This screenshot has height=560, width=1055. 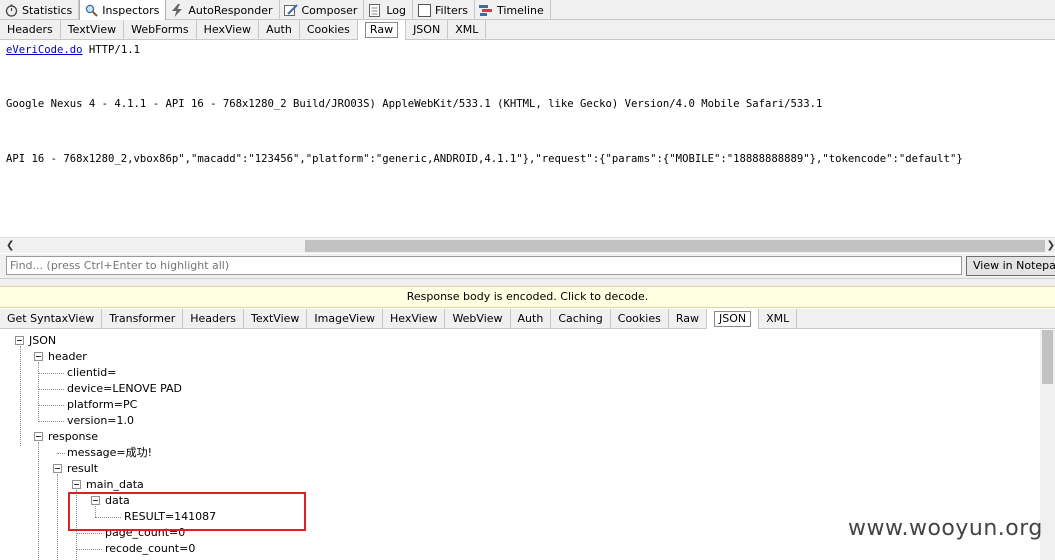 What do you see at coordinates (124, 389) in the screenshot?
I see `tree-node-device: device=LENOVE PAD` at bounding box center [124, 389].